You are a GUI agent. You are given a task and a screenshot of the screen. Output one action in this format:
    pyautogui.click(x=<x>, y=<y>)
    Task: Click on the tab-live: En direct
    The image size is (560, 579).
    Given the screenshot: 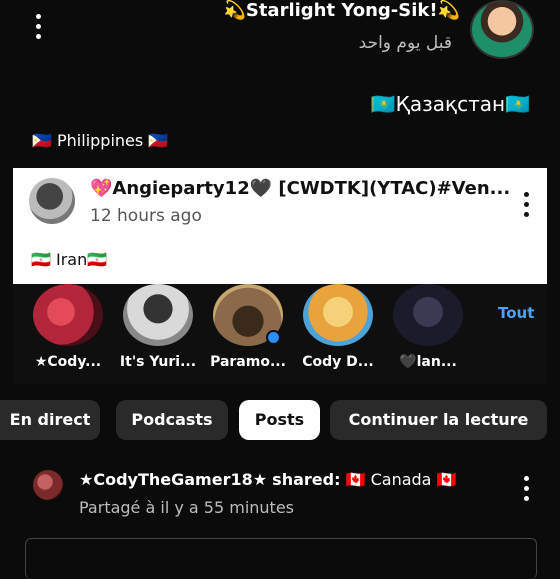 What is the action you would take?
    pyautogui.click(x=50, y=420)
    